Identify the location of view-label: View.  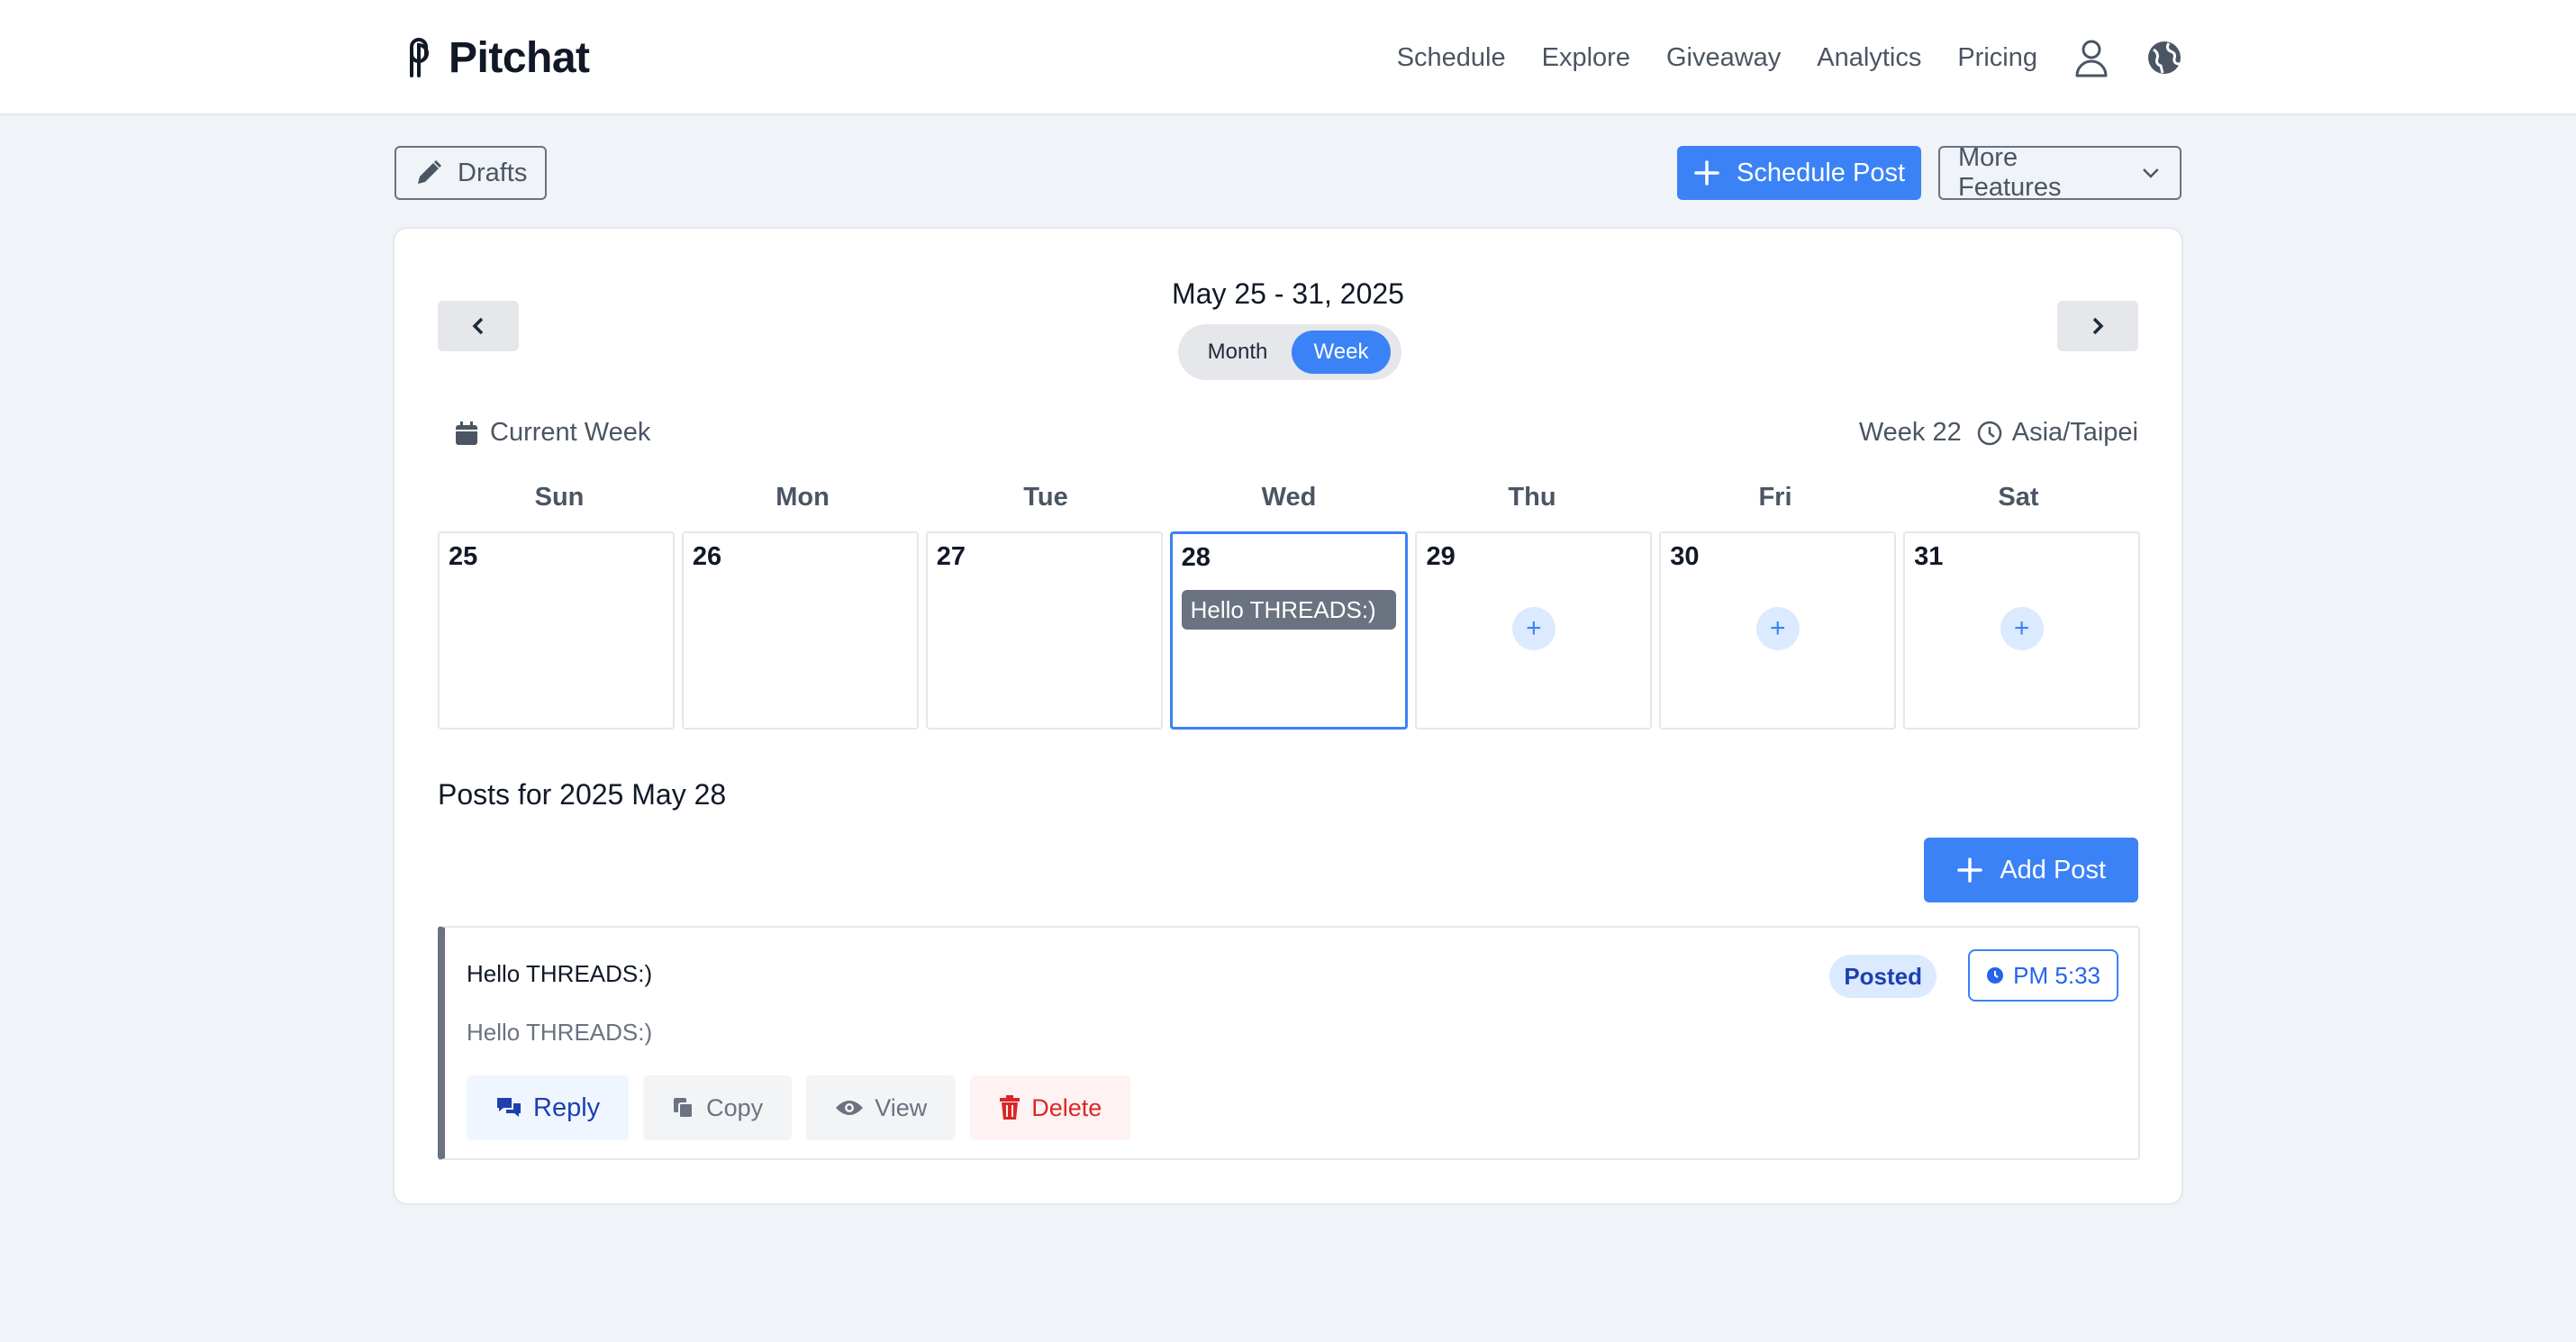
(901, 1107).